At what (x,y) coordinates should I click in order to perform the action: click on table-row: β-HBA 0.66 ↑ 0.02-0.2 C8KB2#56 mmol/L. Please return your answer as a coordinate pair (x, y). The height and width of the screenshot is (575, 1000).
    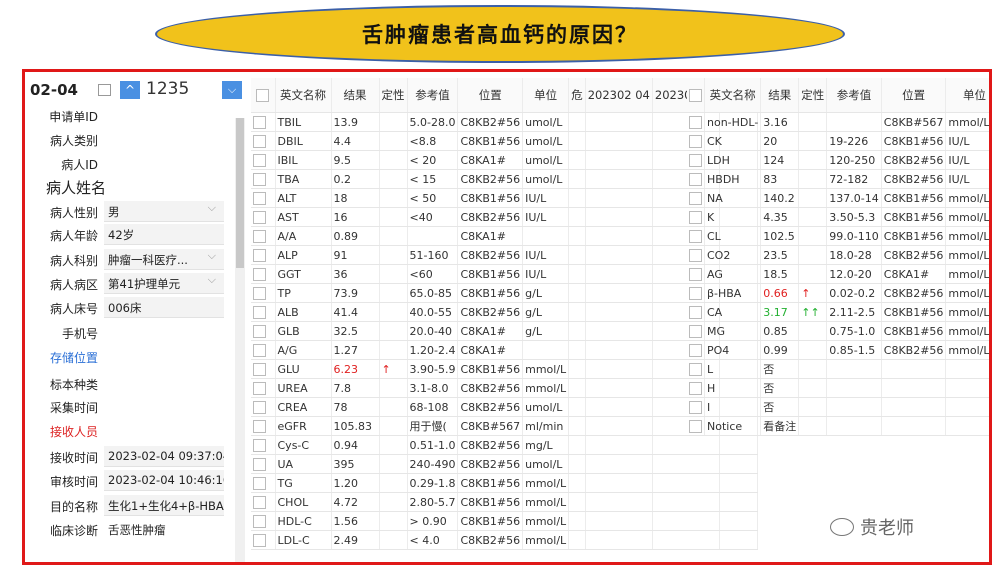
    Looking at the image, I should click on (838, 293).